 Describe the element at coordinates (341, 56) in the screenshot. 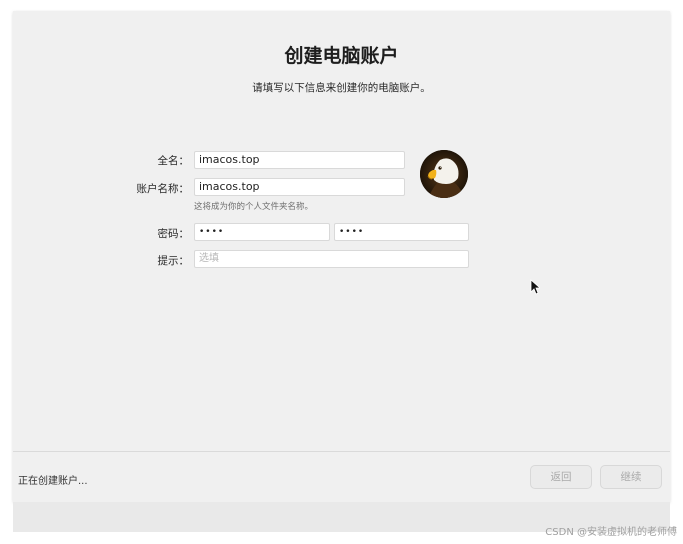

I see `page-title: 创建电脑账户` at that location.